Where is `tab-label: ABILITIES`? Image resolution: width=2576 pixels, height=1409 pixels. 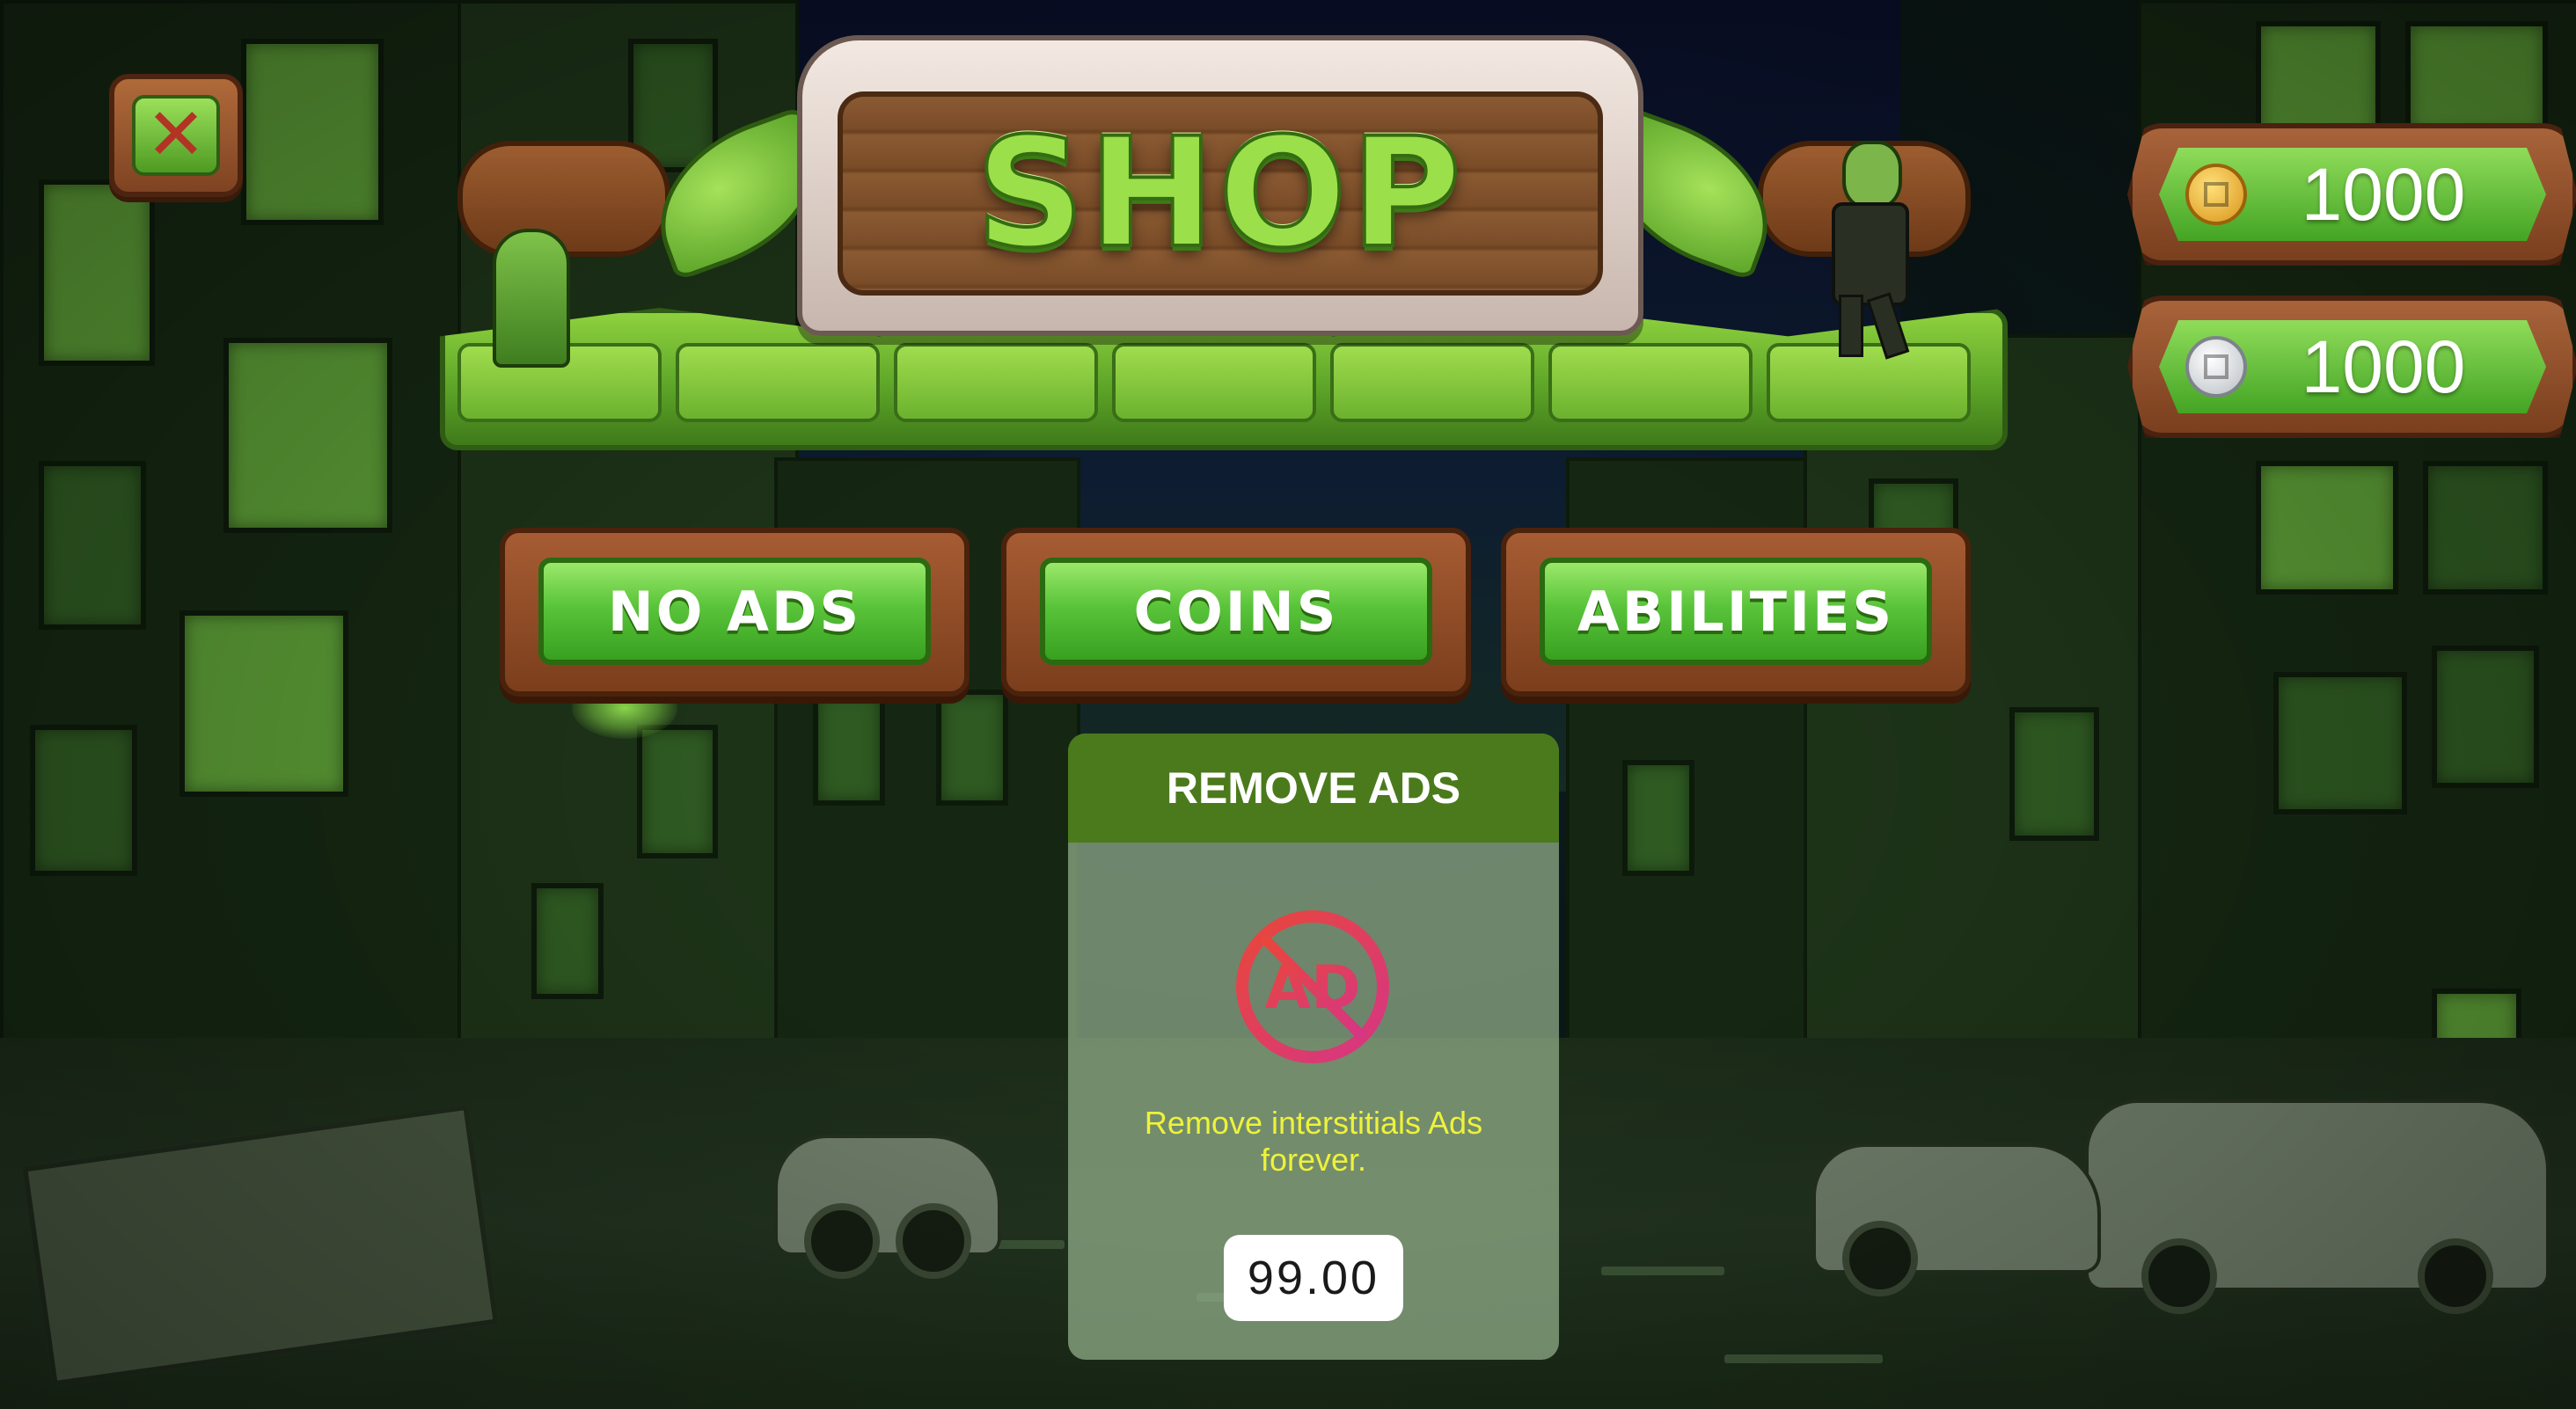
tab-label: ABILITIES is located at coordinates (1736, 611).